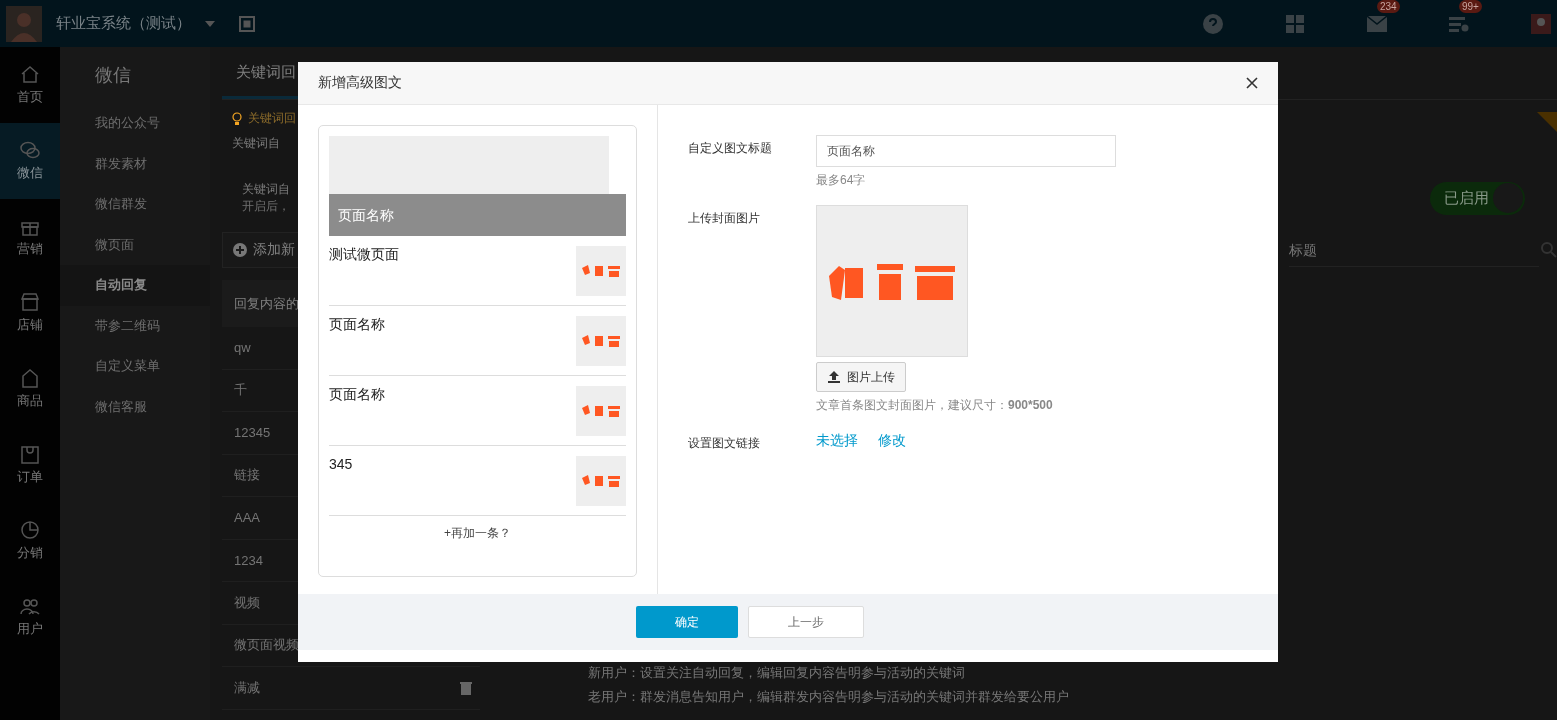 Image resolution: width=1557 pixels, height=720 pixels. What do you see at coordinates (861, 377) in the screenshot?
I see `upload-button: 图片上传` at bounding box center [861, 377].